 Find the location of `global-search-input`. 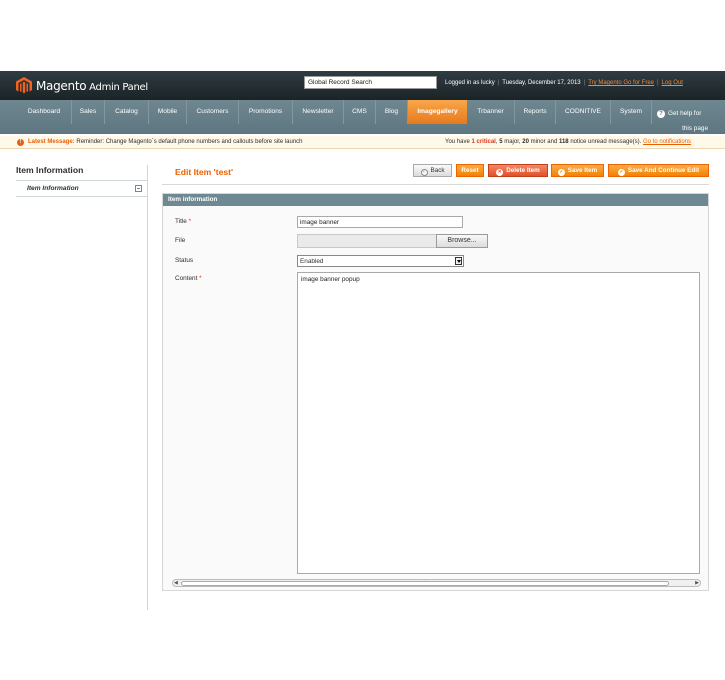

global-search-input is located at coordinates (370, 82).